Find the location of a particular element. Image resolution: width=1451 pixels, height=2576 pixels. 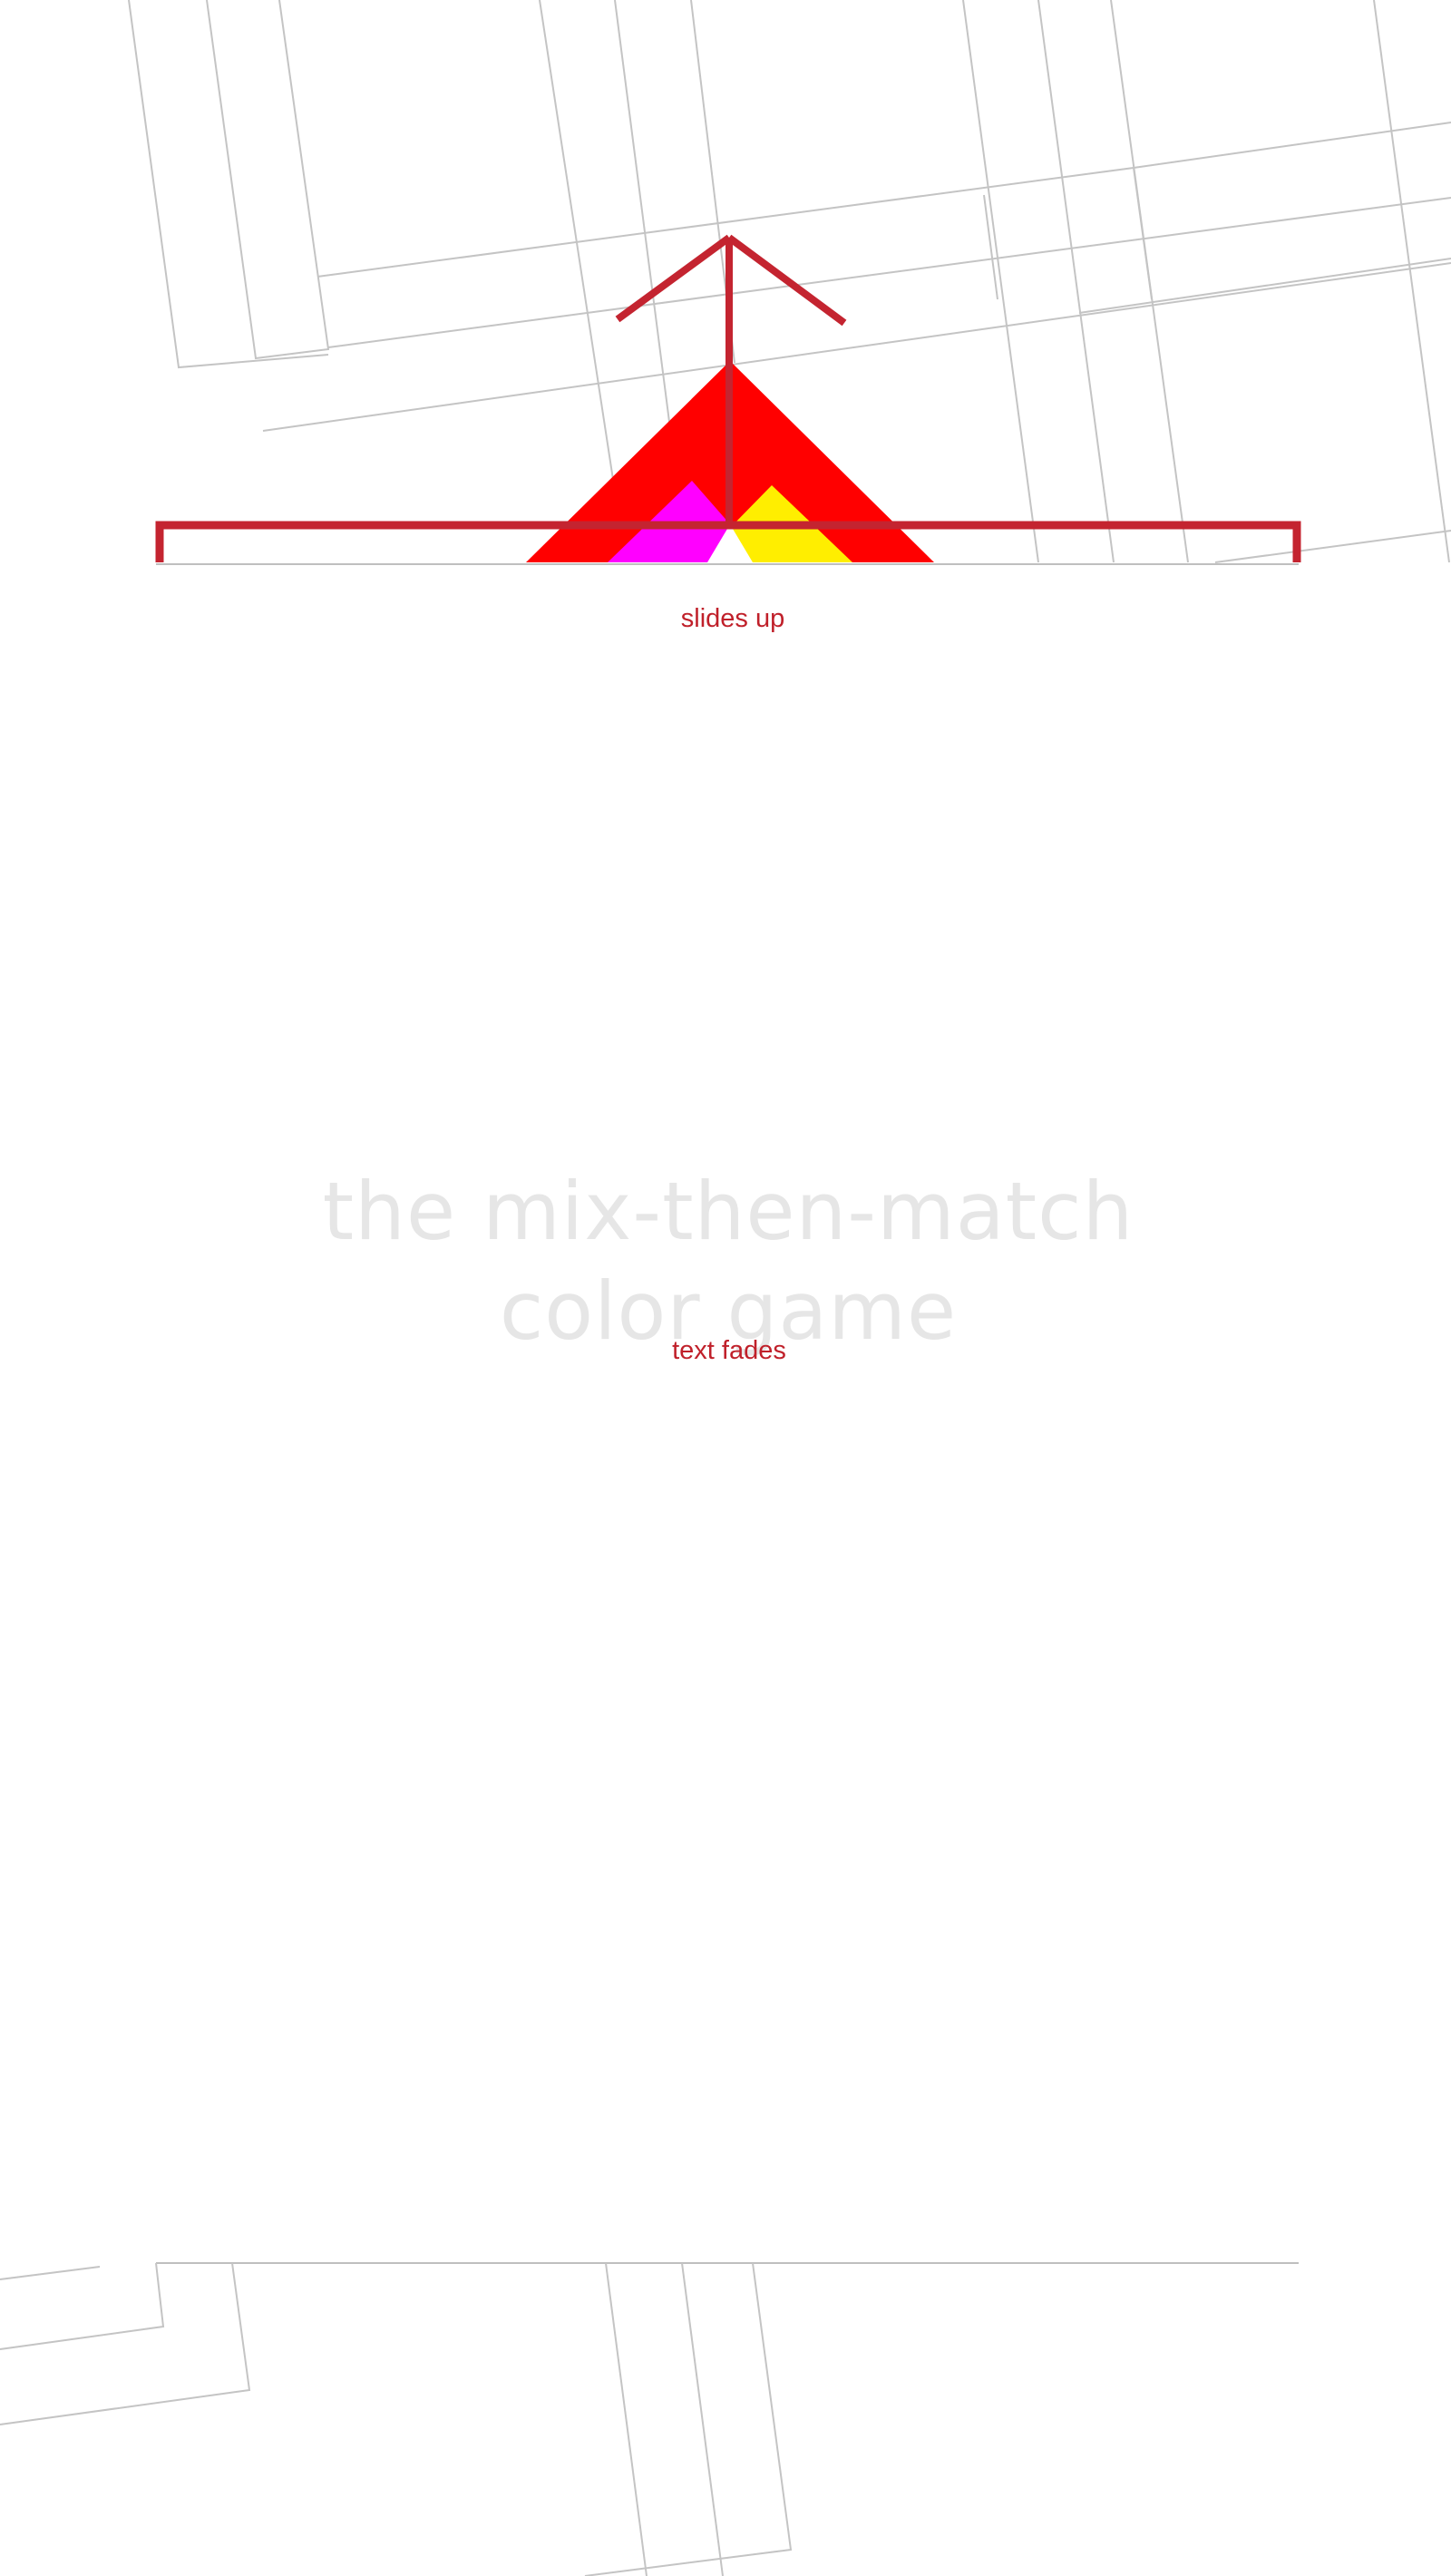

grid-lines is located at coordinates (397, 2419).